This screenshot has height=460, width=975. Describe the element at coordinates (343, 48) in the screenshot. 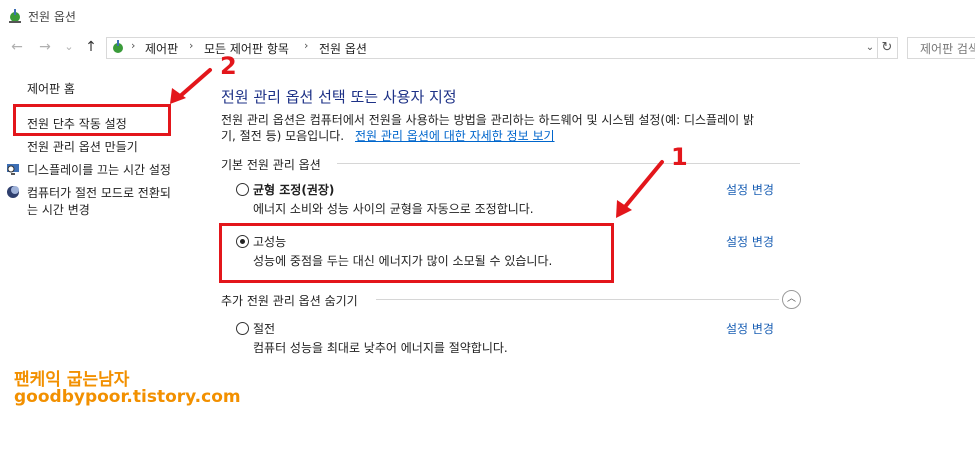

I see `breadcrumb-power-options: 전원 옵션` at that location.